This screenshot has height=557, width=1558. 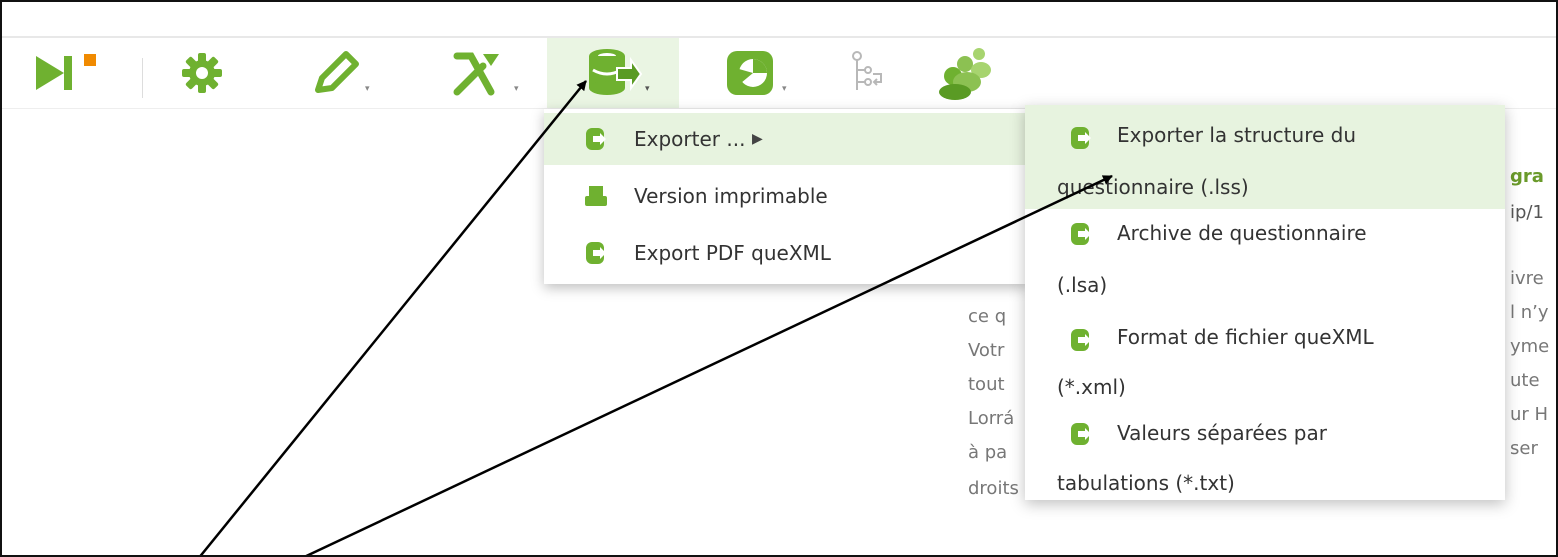 I want to click on gear-icon, so click(x=202, y=73).